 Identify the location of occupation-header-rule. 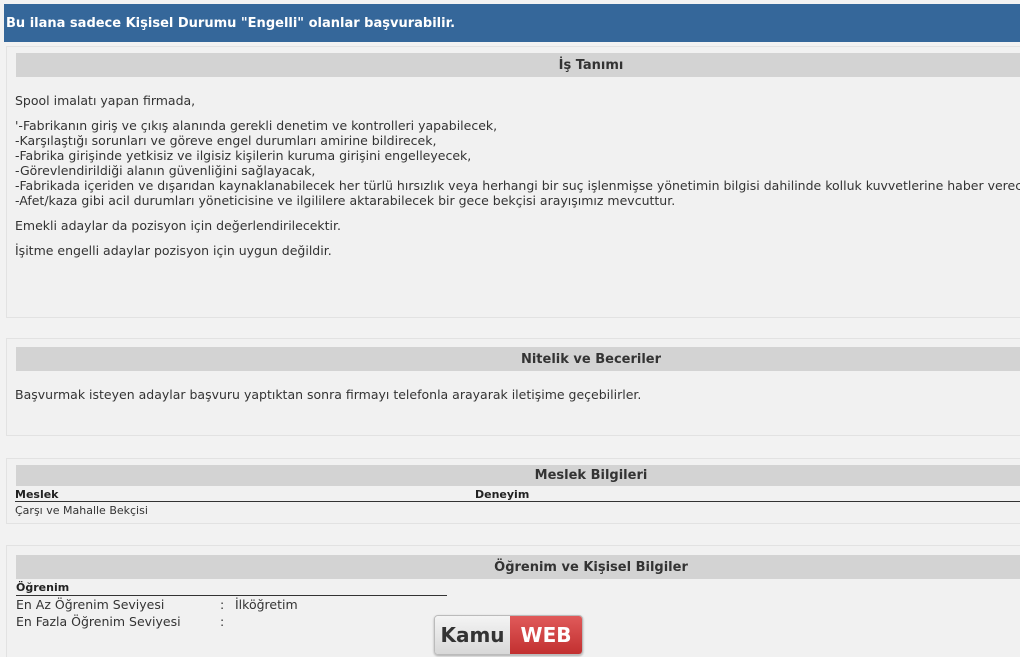
(517, 501).